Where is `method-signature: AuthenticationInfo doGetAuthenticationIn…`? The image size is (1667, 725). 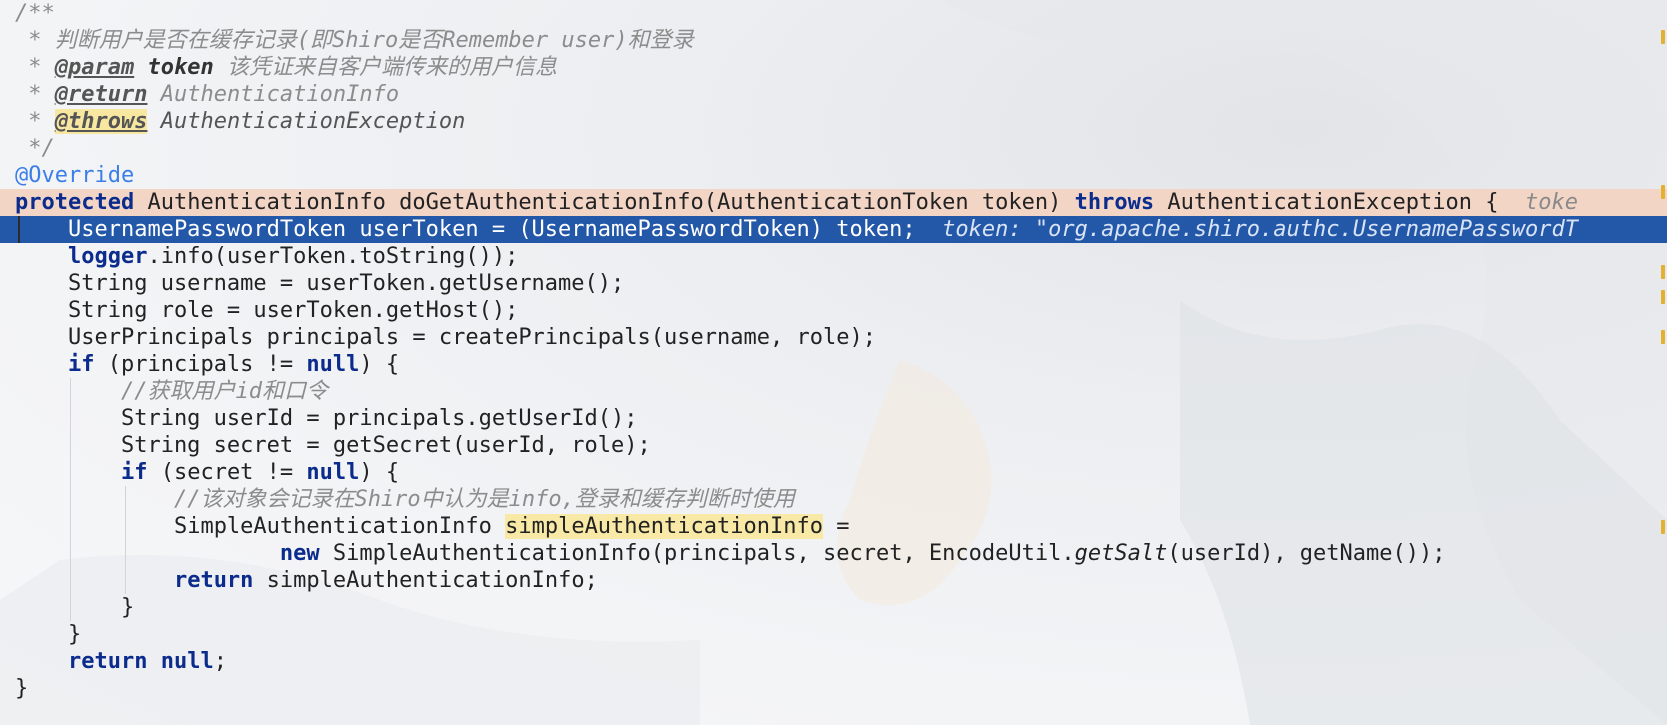 method-signature: AuthenticationInfo doGetAuthenticationIn… is located at coordinates (604, 202).